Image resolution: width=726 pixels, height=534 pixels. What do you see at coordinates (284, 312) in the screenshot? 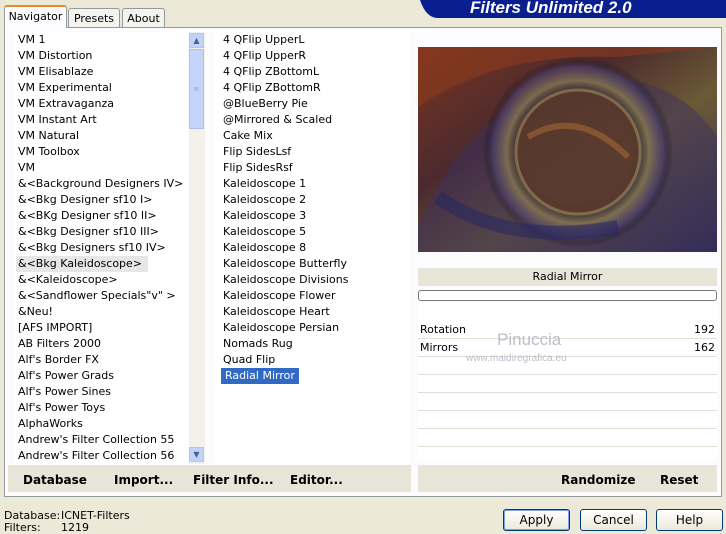
I see `filter-item: Kaleidoscope Heart` at bounding box center [284, 312].